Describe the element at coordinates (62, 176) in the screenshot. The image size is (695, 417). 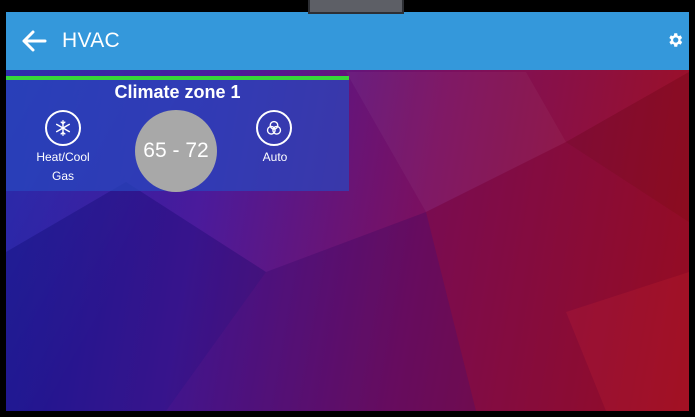
I see `fuel-label: Gas` at that location.